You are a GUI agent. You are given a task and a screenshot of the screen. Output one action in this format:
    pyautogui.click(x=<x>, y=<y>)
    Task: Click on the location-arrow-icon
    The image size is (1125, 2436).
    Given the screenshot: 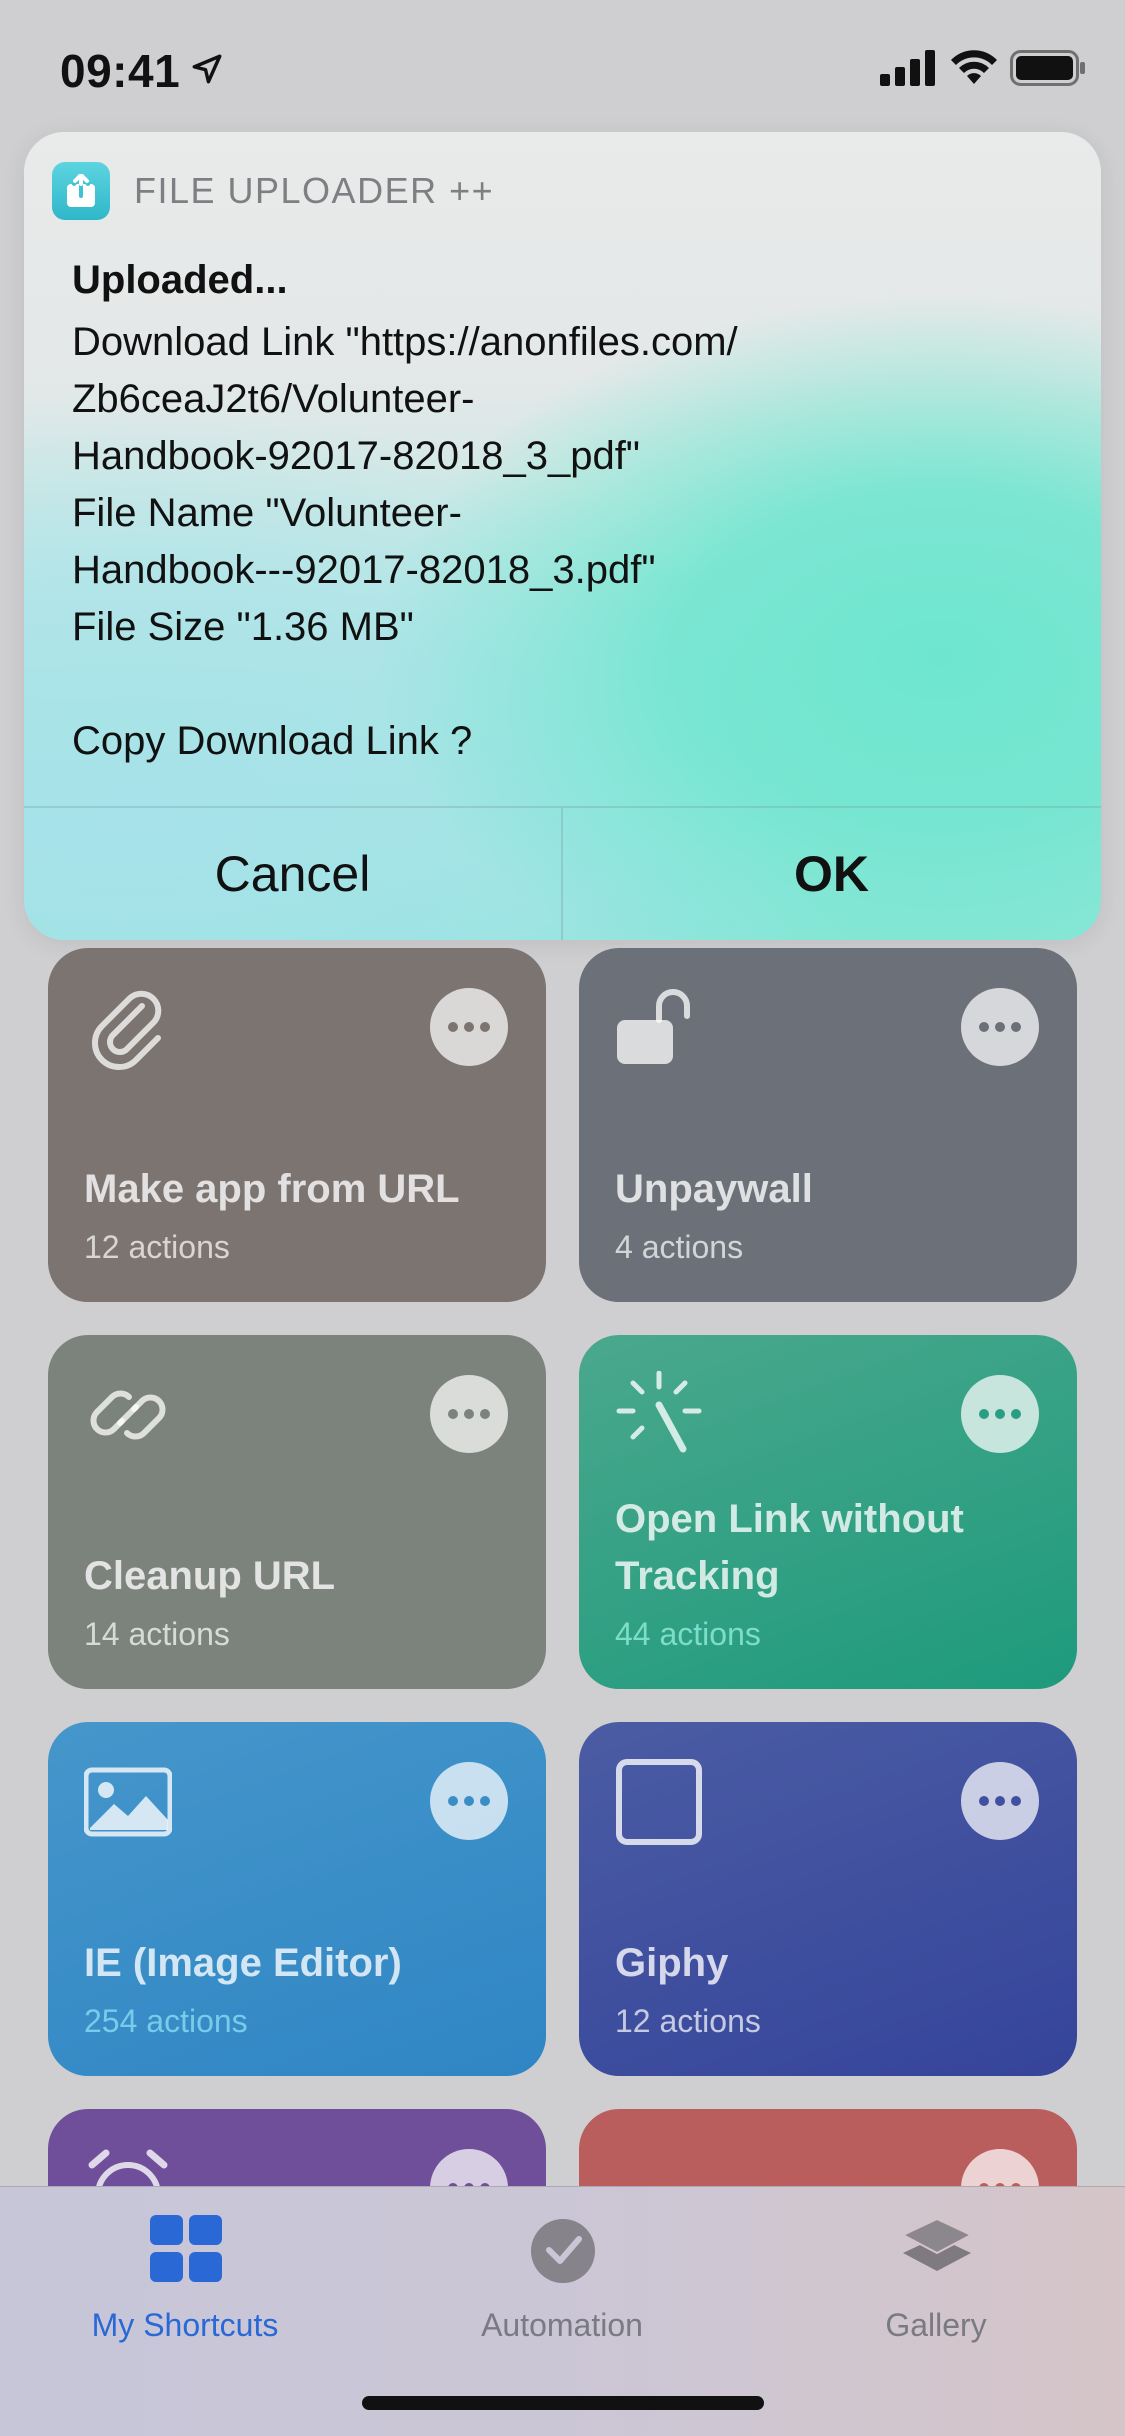 What is the action you would take?
    pyautogui.click(x=207, y=69)
    